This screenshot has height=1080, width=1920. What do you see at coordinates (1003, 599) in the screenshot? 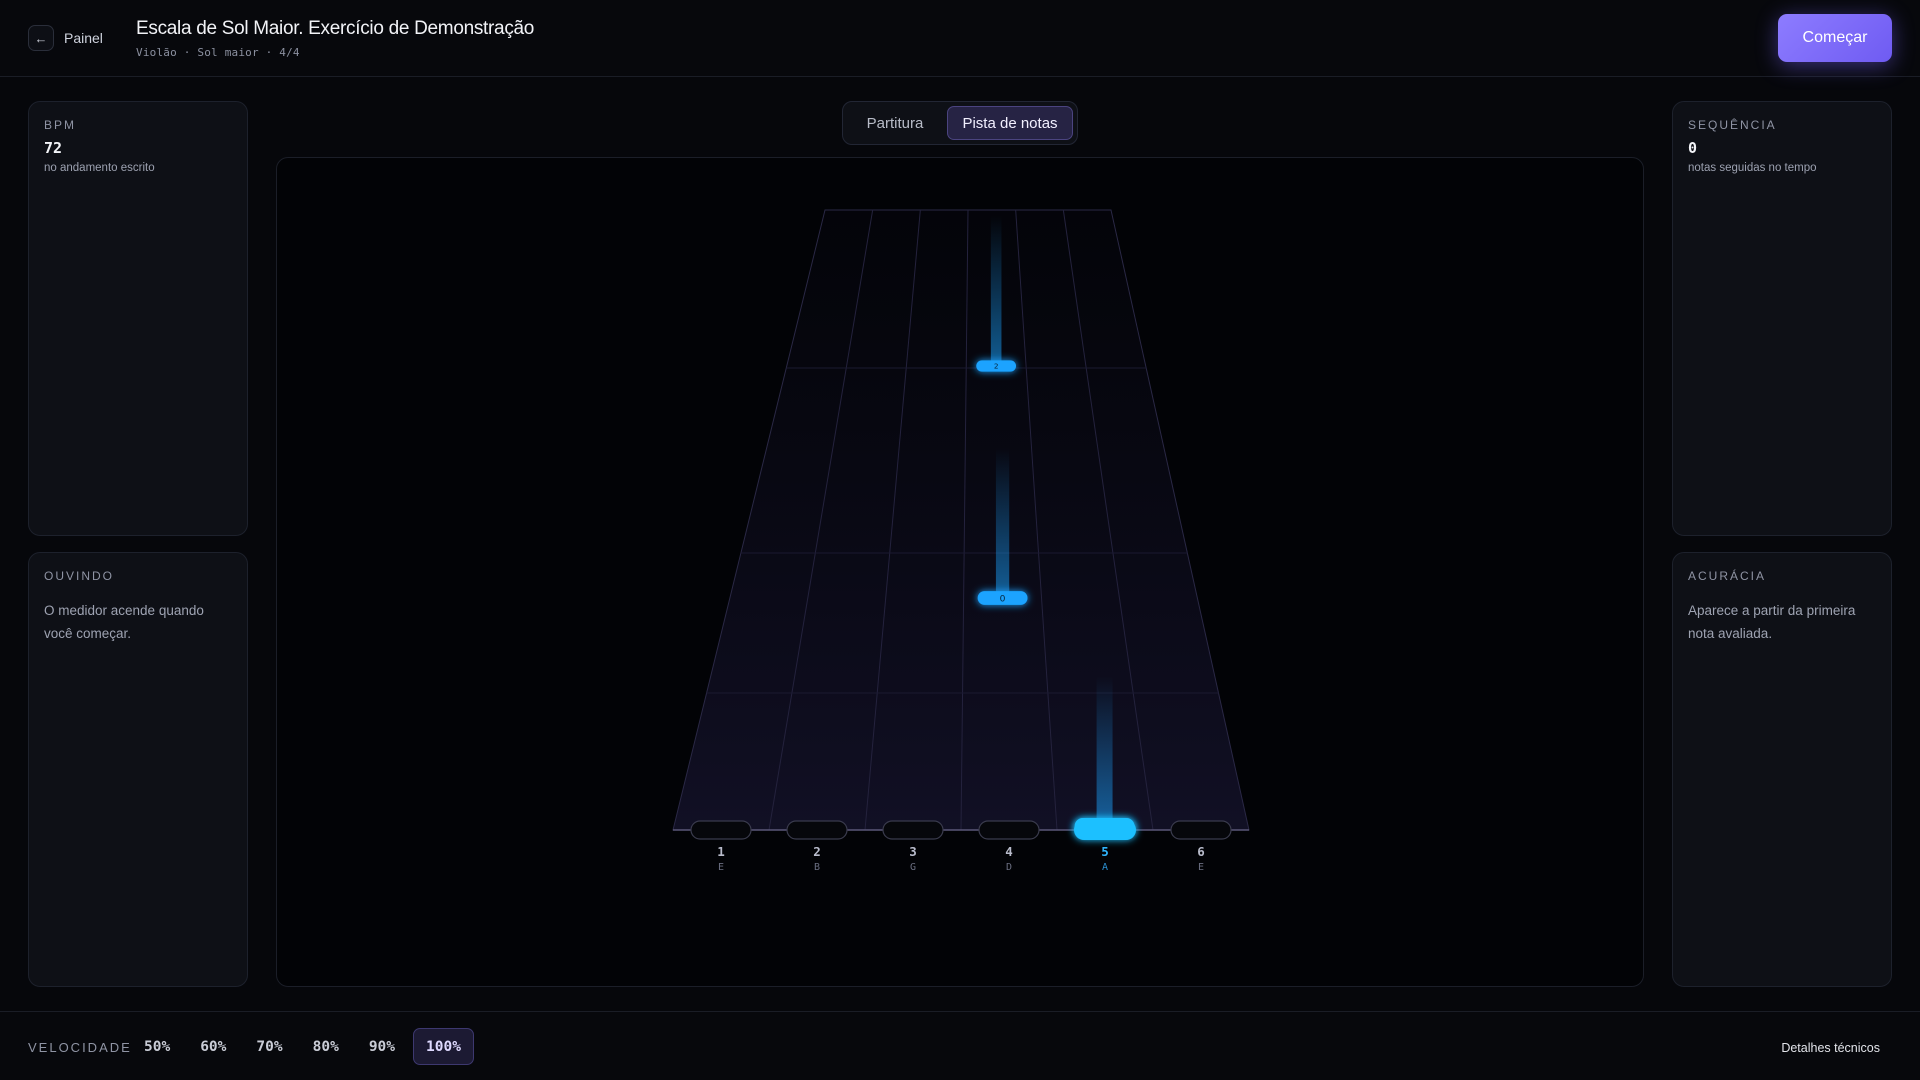
I see `note-fret-label: 0` at bounding box center [1003, 599].